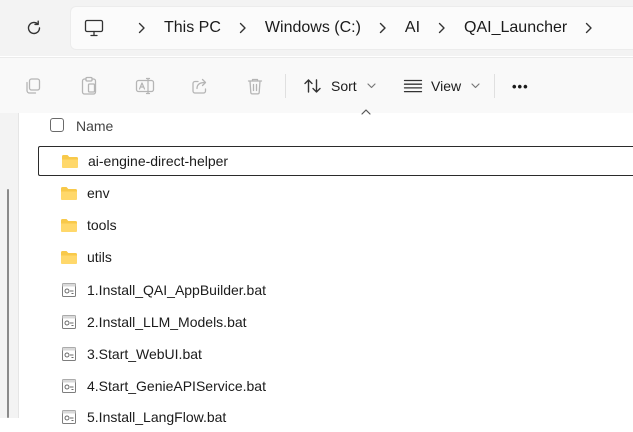  What do you see at coordinates (177, 290) in the screenshot?
I see `file-name: 1.Install_QAI_AppBuilder.bat` at bounding box center [177, 290].